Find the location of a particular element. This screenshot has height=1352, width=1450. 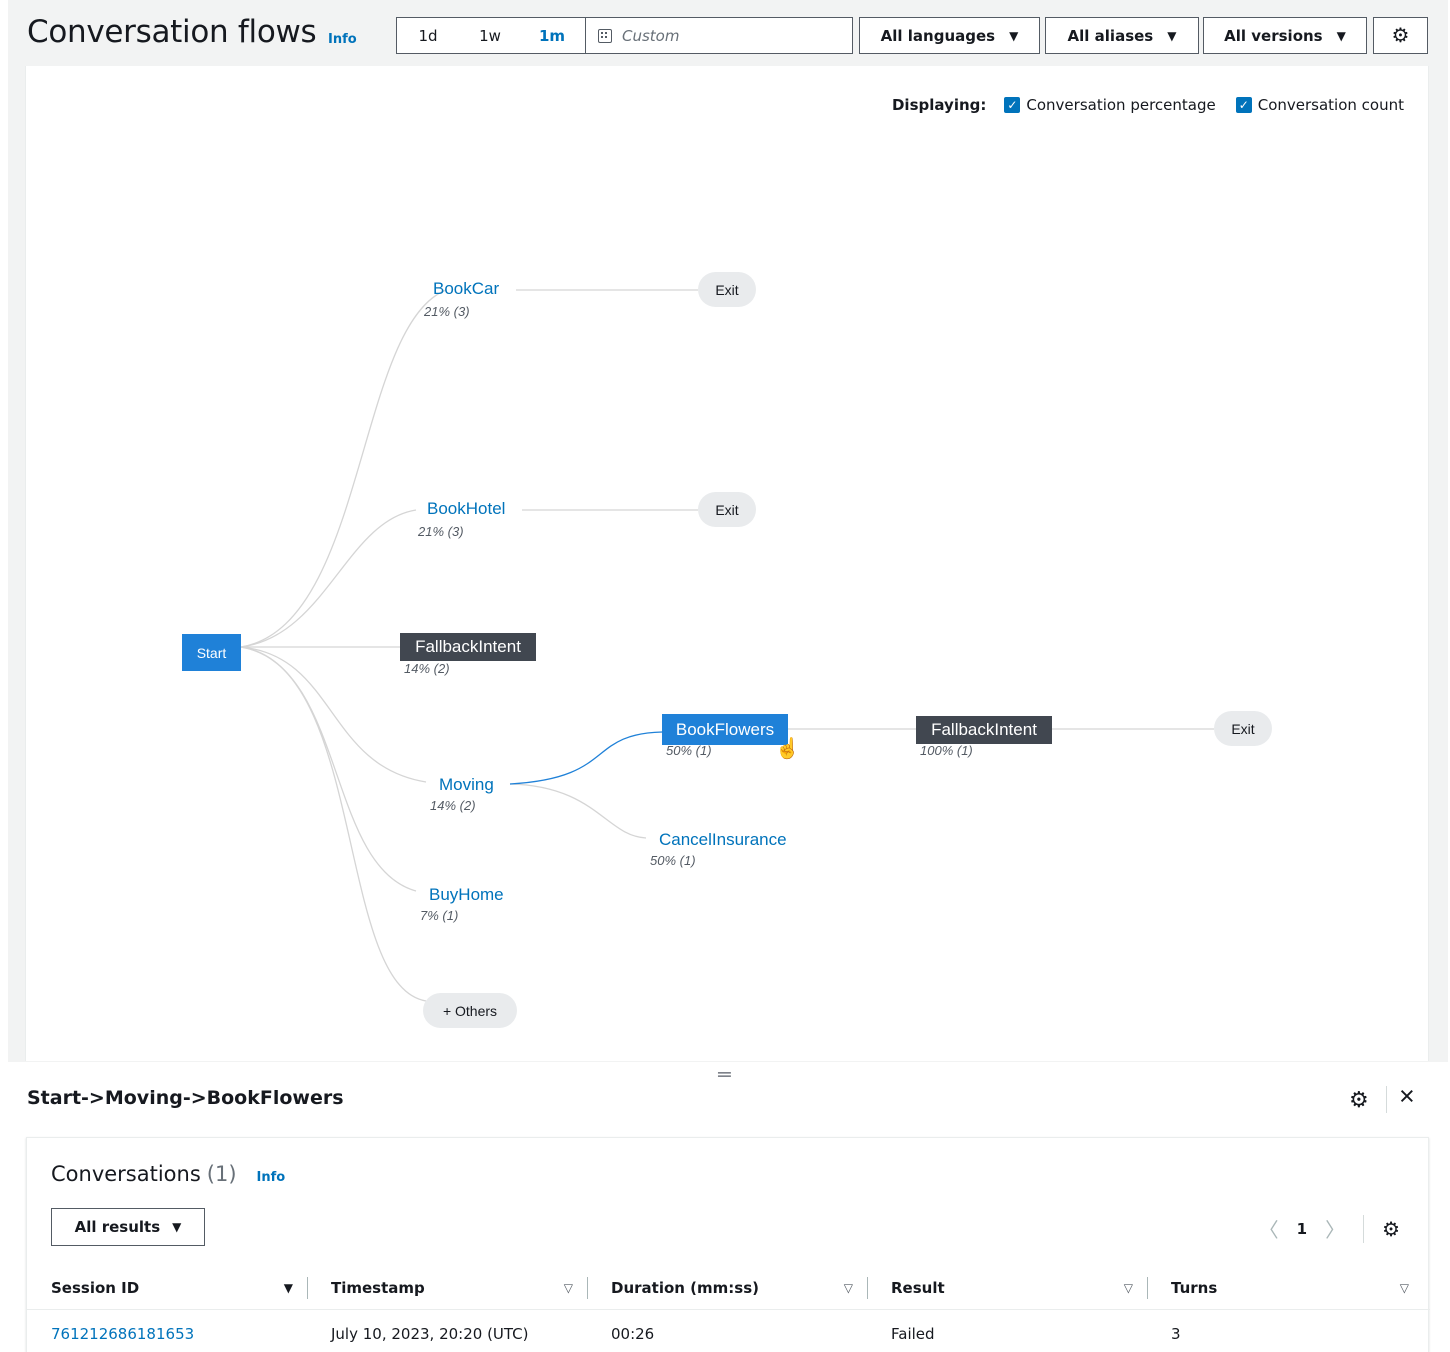

buyhome-meta: 7% (1) is located at coordinates (439, 915).